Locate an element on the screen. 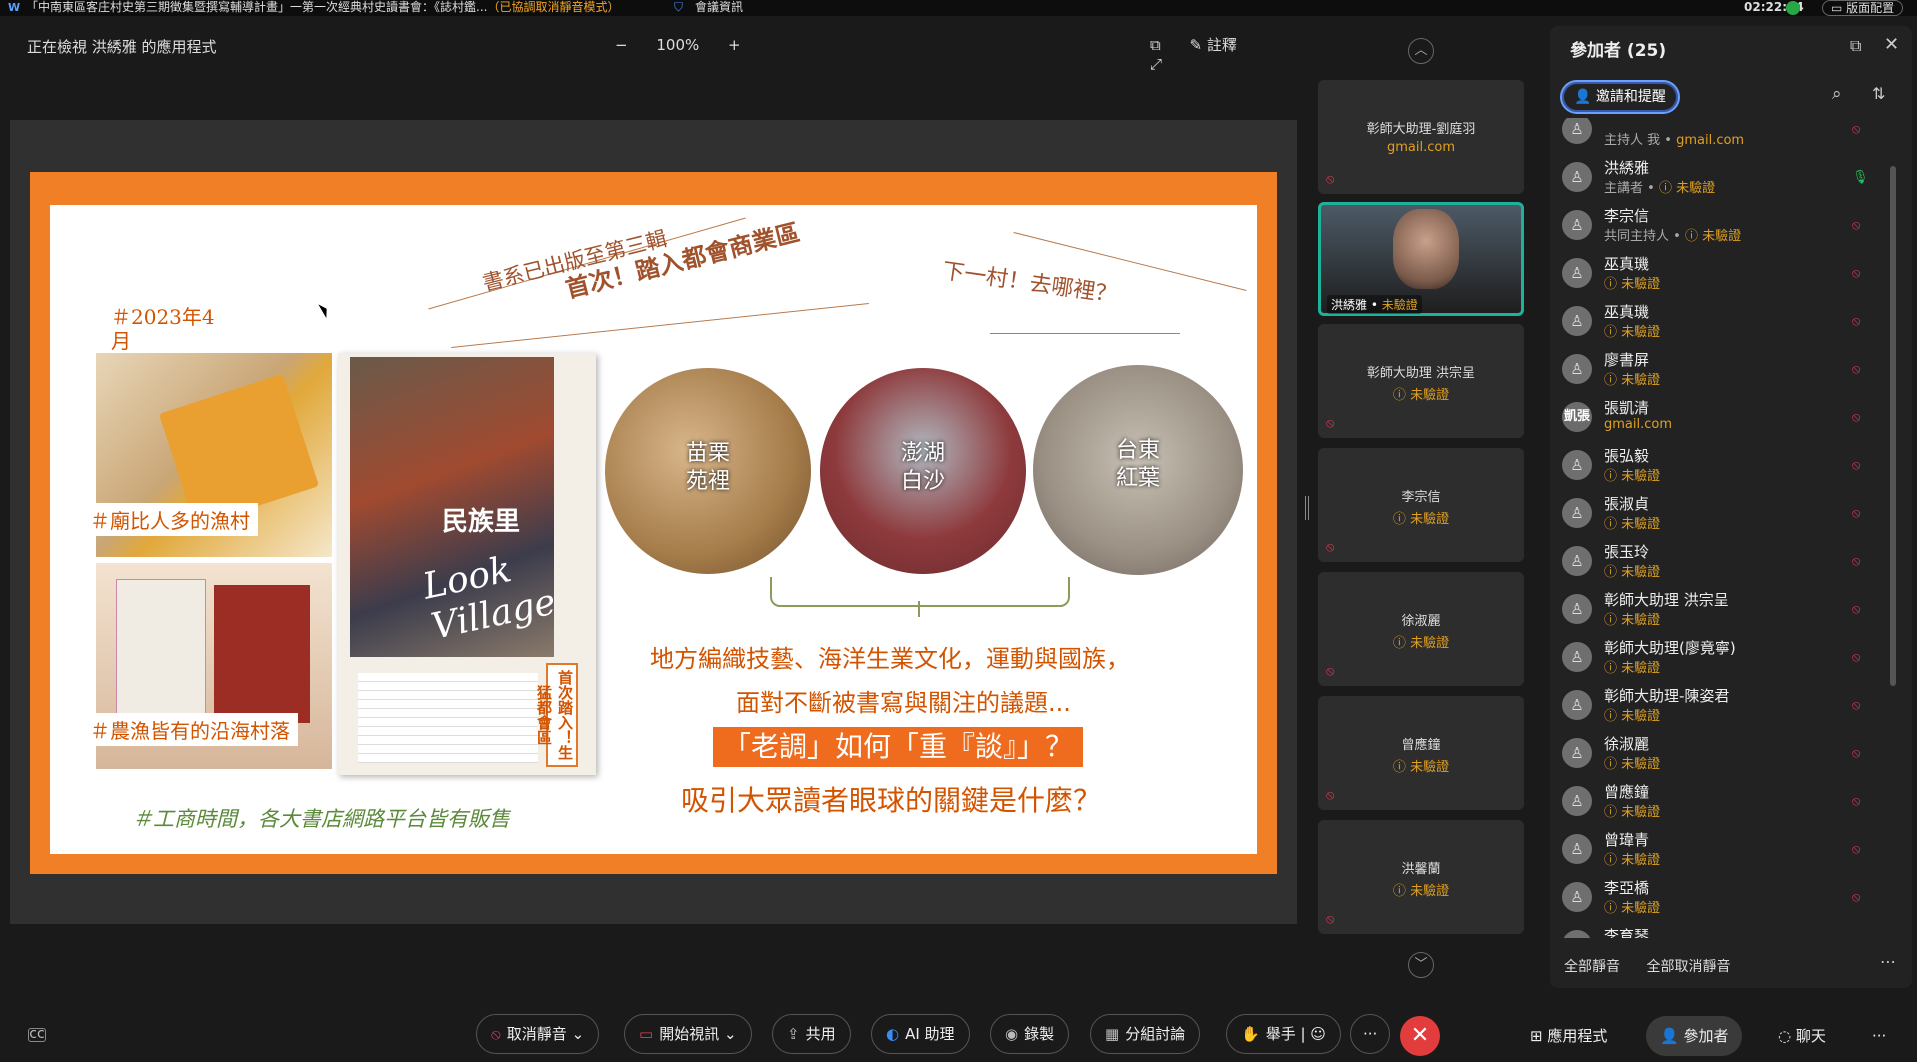 The image size is (1917, 1062). participant-name: 張凱清 is located at coordinates (1627, 408).